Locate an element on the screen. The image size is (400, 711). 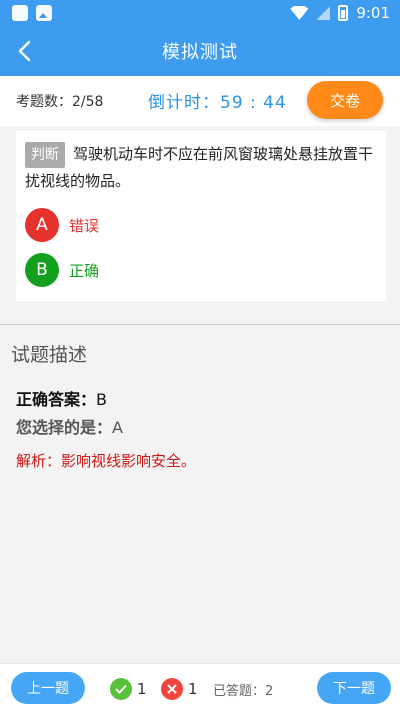
signal-icon is located at coordinates (323, 13).